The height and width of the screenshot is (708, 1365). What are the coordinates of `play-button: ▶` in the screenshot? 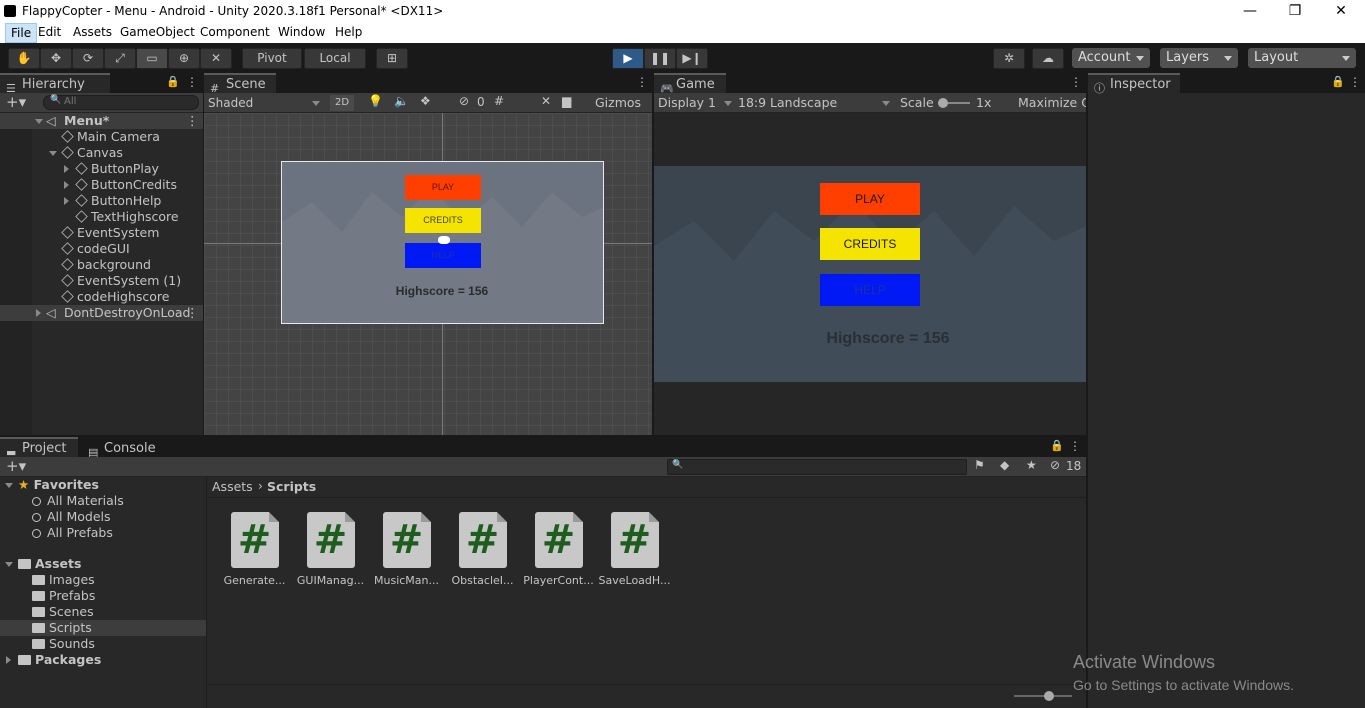 It's located at (628, 58).